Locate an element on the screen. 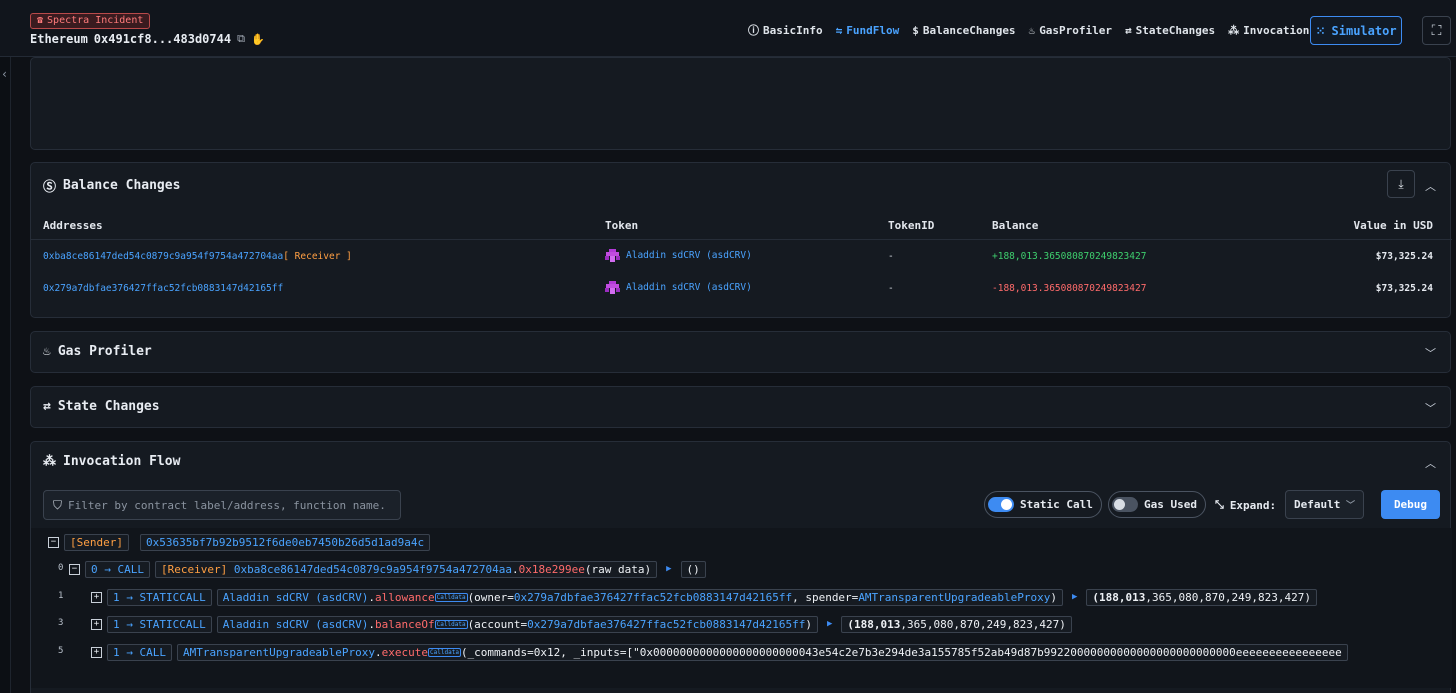  line-number: 0 is located at coordinates (61, 568).